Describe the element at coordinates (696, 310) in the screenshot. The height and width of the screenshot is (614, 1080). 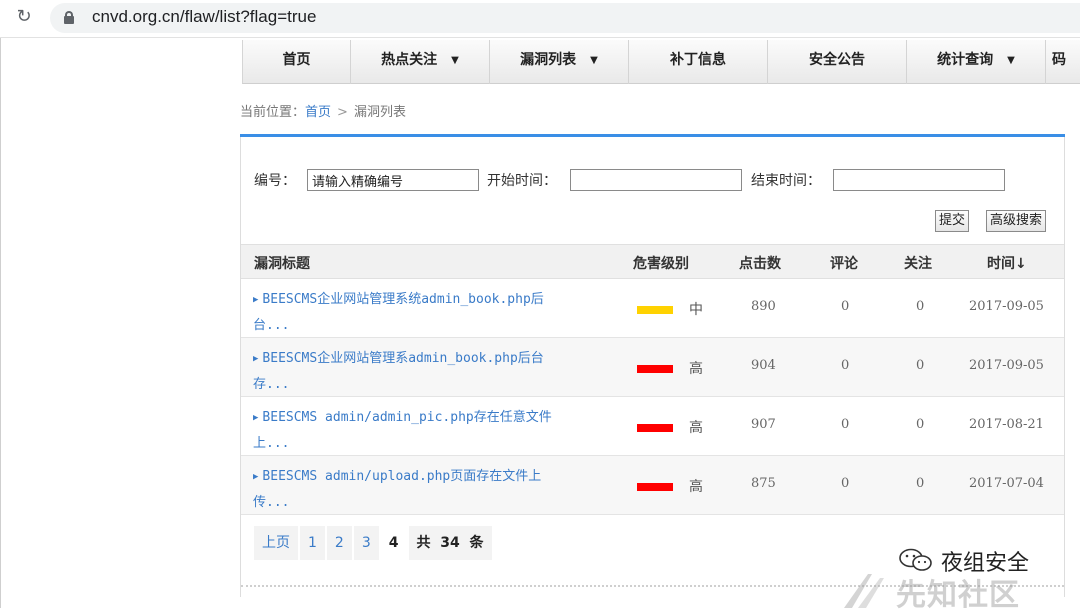
I see `severity-label: 中` at that location.